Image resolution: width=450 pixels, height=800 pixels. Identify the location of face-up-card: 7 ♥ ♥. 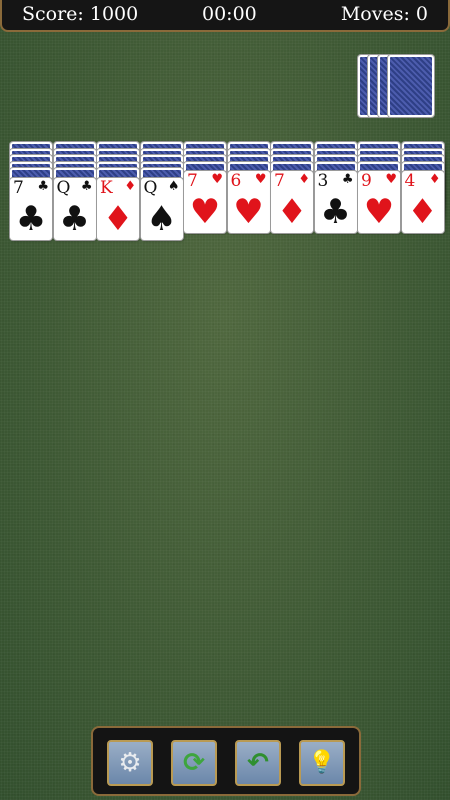
(205, 202).